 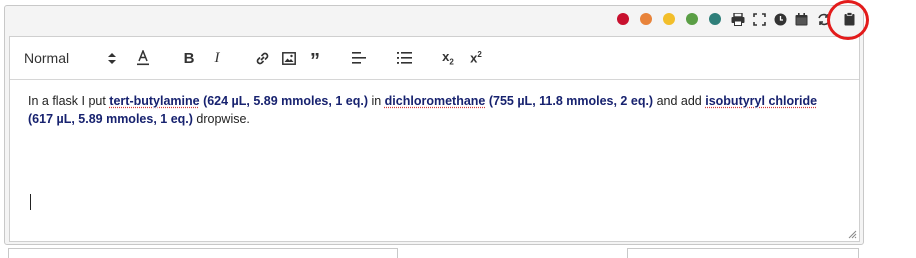 What do you see at coordinates (110, 119) in the screenshot?
I see `reagent-detail: (617 µL, 5.89 mmoles, 1 eq.)` at bounding box center [110, 119].